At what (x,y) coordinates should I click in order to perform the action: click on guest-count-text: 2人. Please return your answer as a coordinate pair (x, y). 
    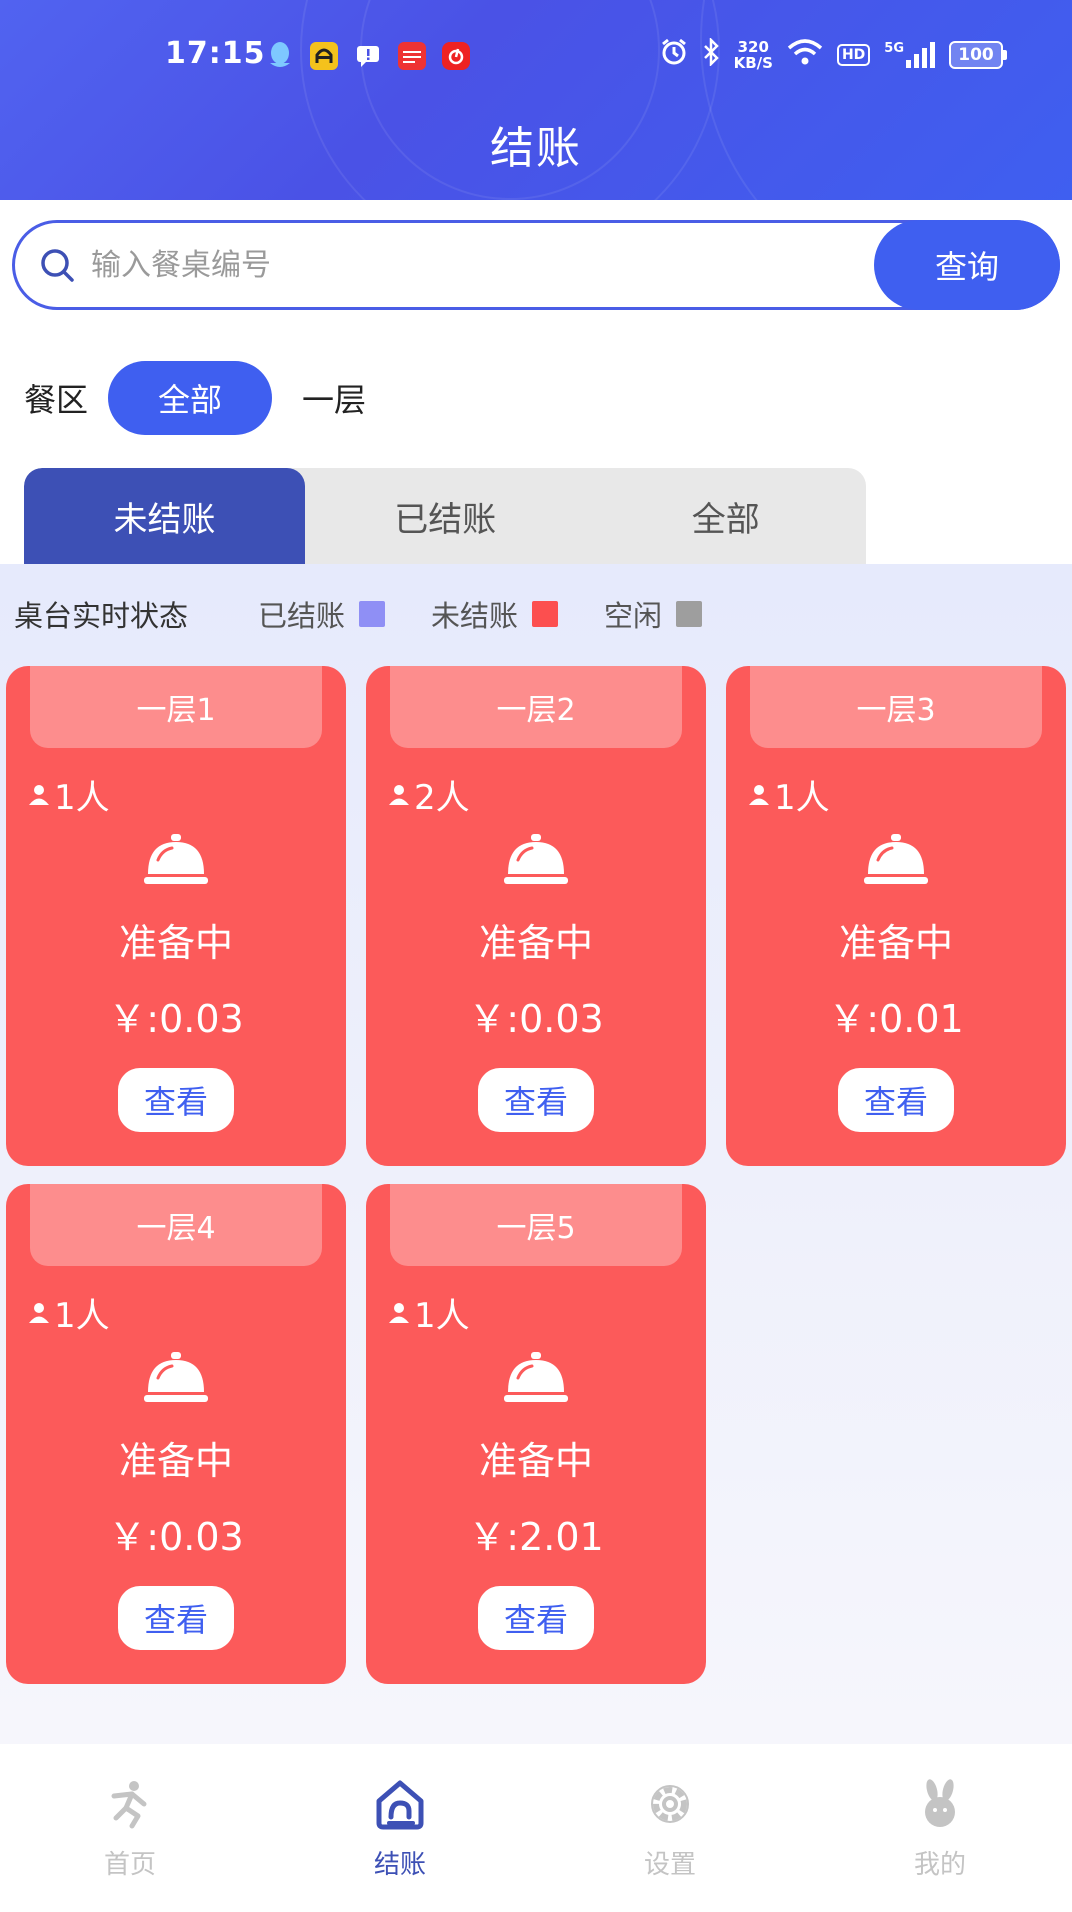
    Looking at the image, I should click on (442, 798).